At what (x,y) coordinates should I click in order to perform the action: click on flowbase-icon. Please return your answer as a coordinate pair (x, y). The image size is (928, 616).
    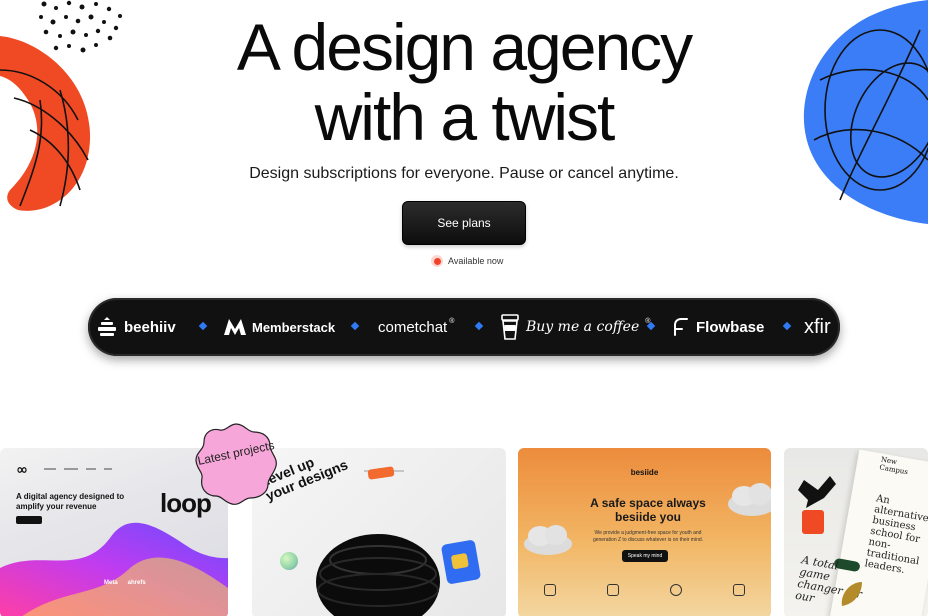
    Looking at the image, I should click on (681, 327).